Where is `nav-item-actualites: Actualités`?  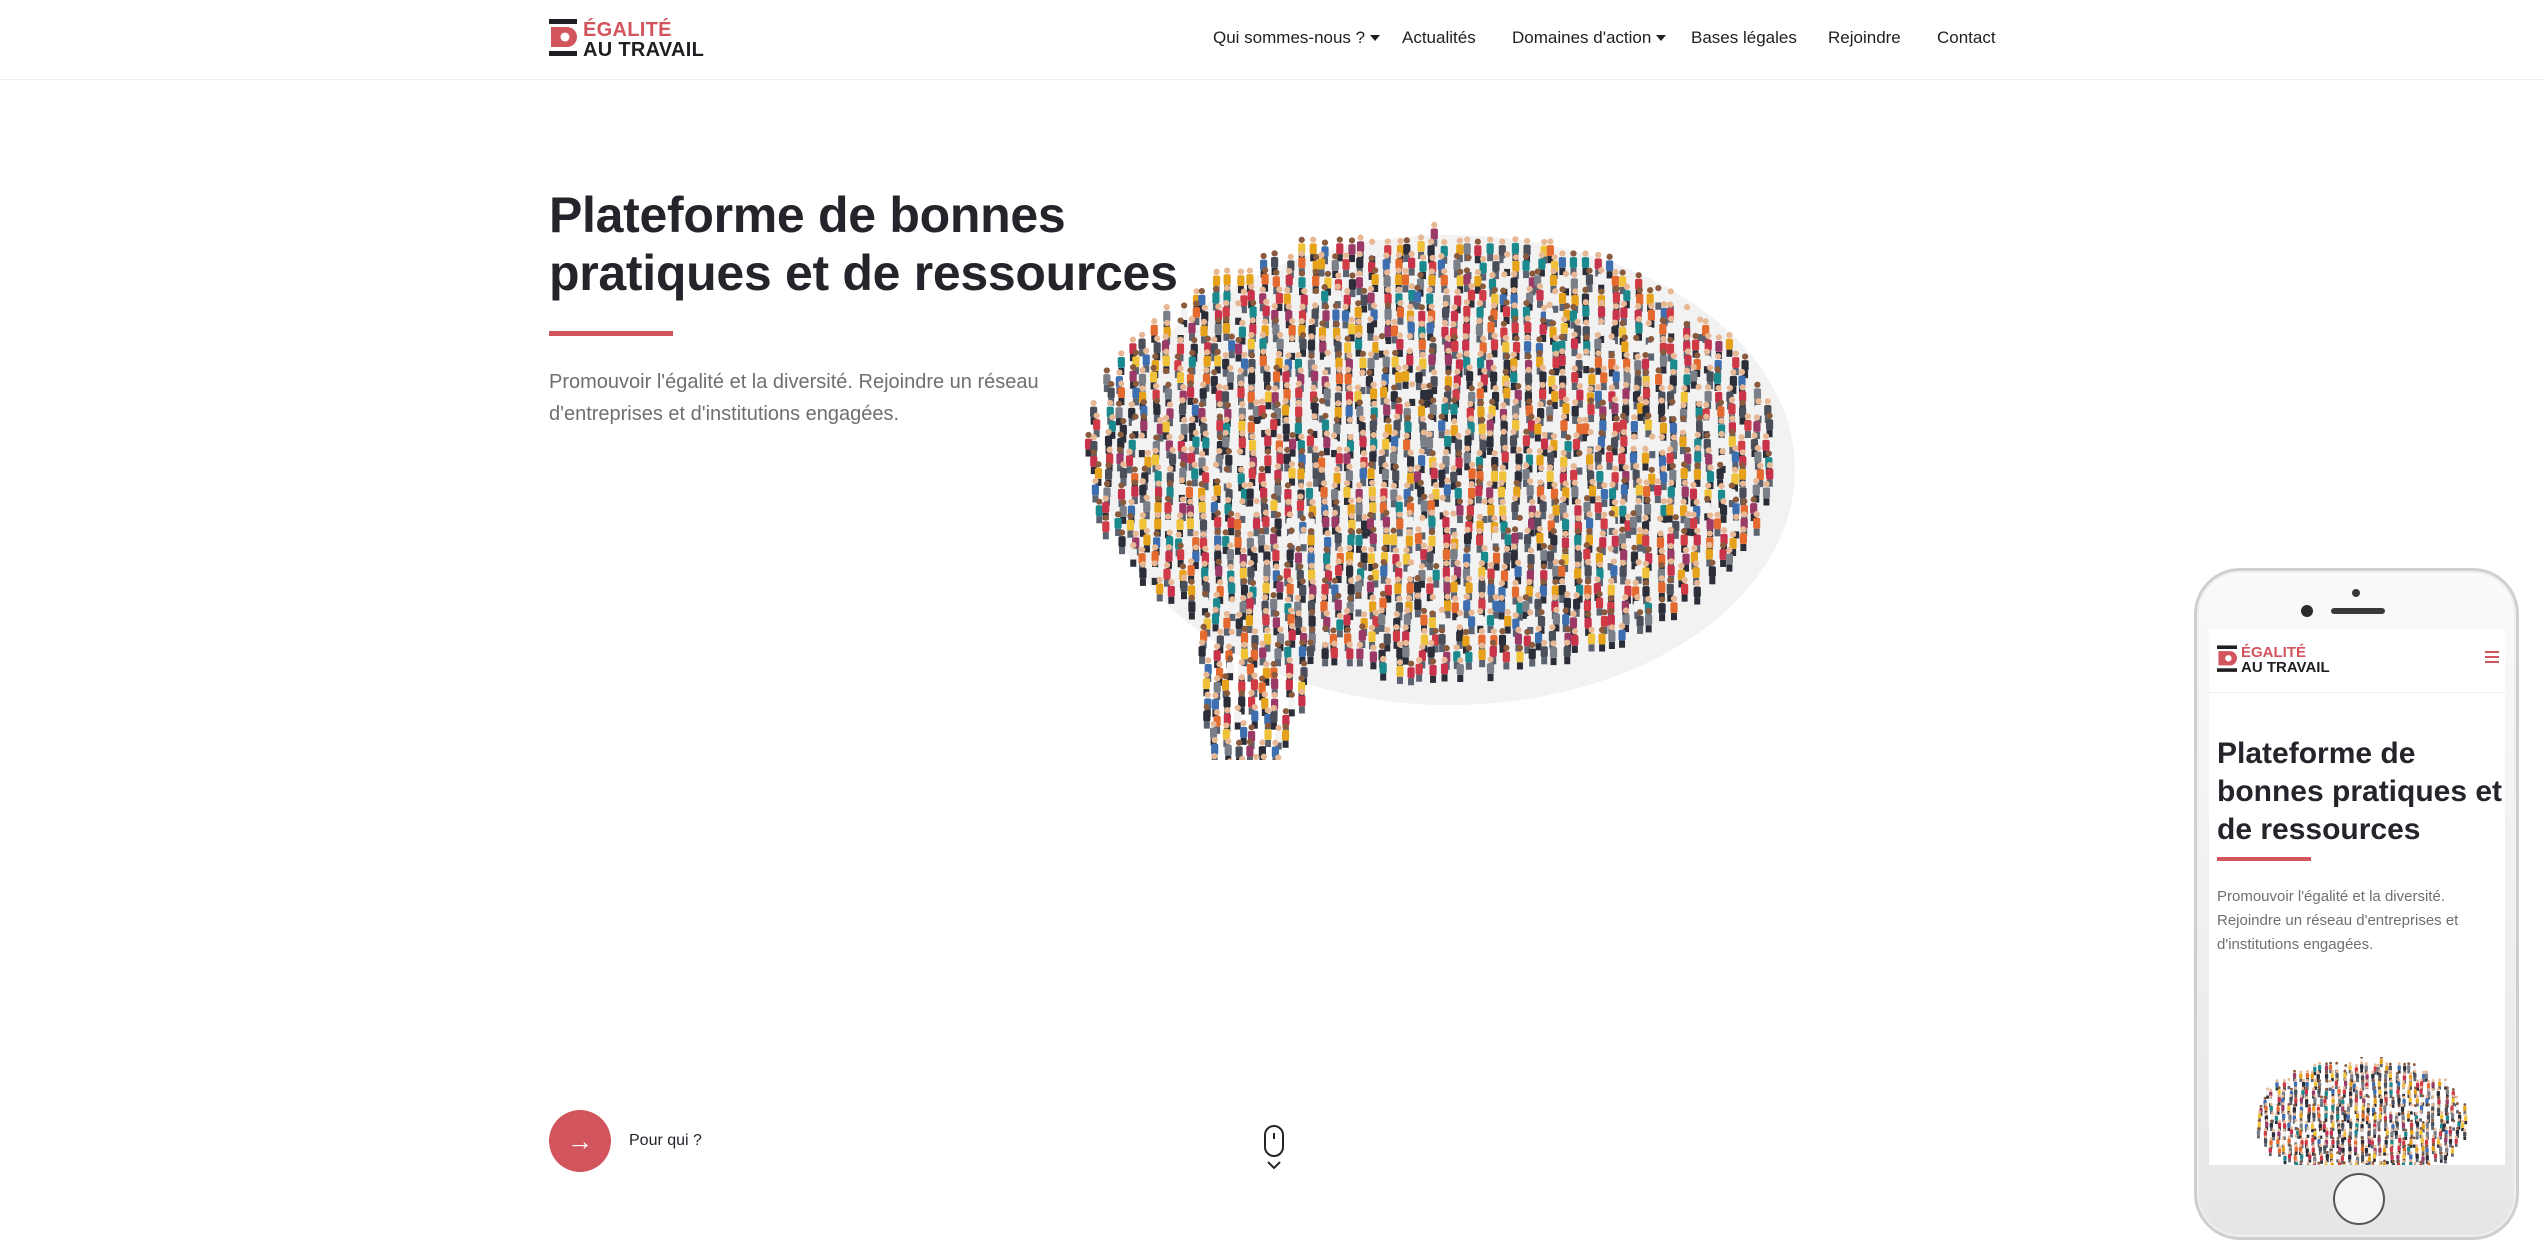
nav-item-actualites: Actualités is located at coordinates (1439, 38).